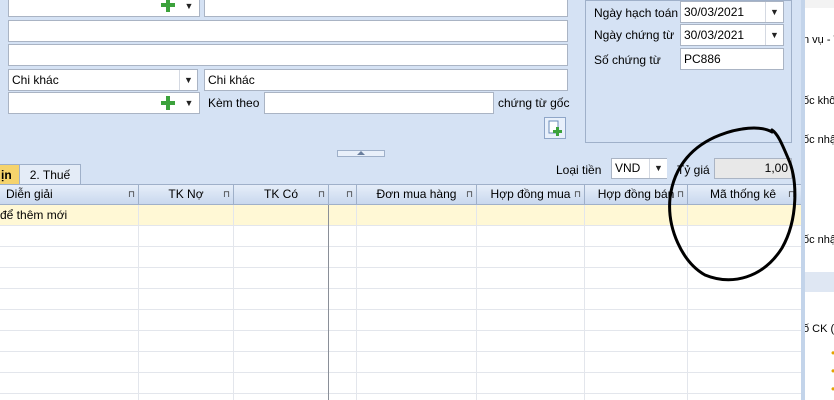 The width and height of the screenshot is (834, 400). I want to click on column-label: TK Nợ, so click(186, 194).